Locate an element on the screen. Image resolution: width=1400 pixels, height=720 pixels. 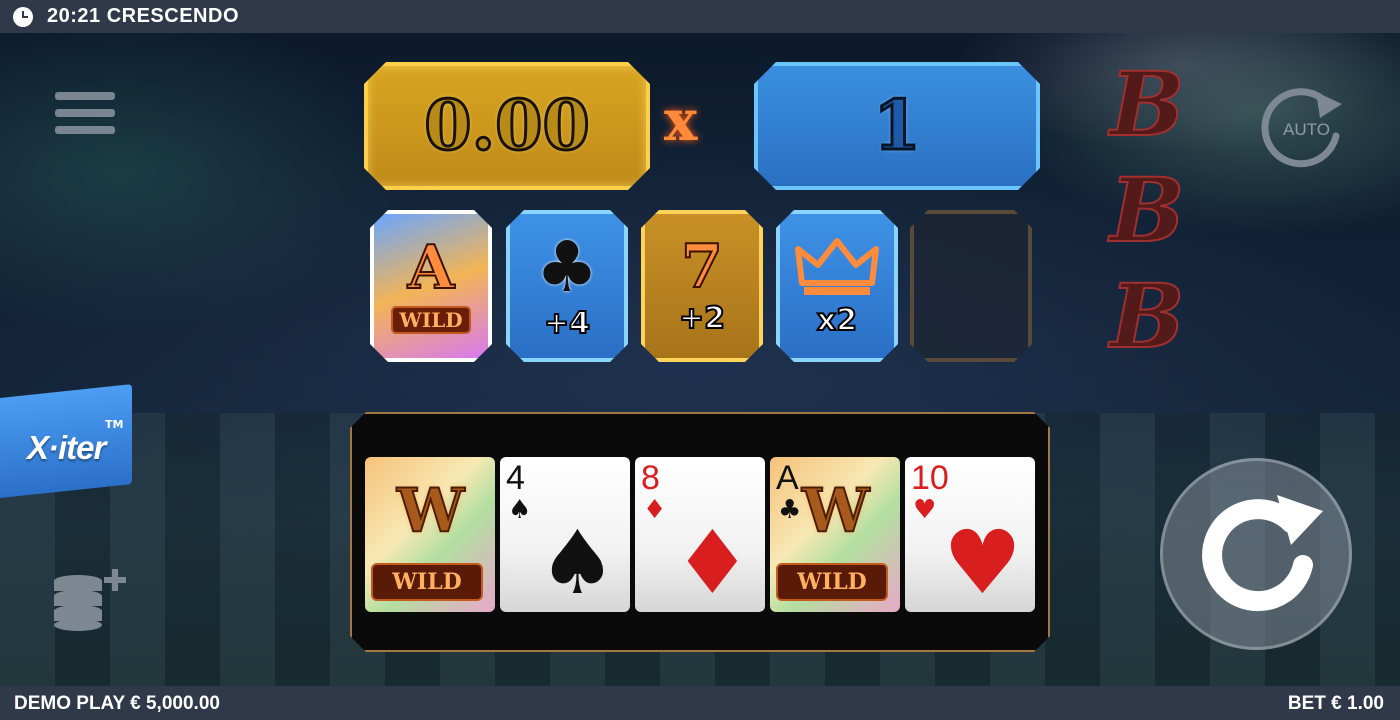
card-rank: 4 is located at coordinates (515, 478).